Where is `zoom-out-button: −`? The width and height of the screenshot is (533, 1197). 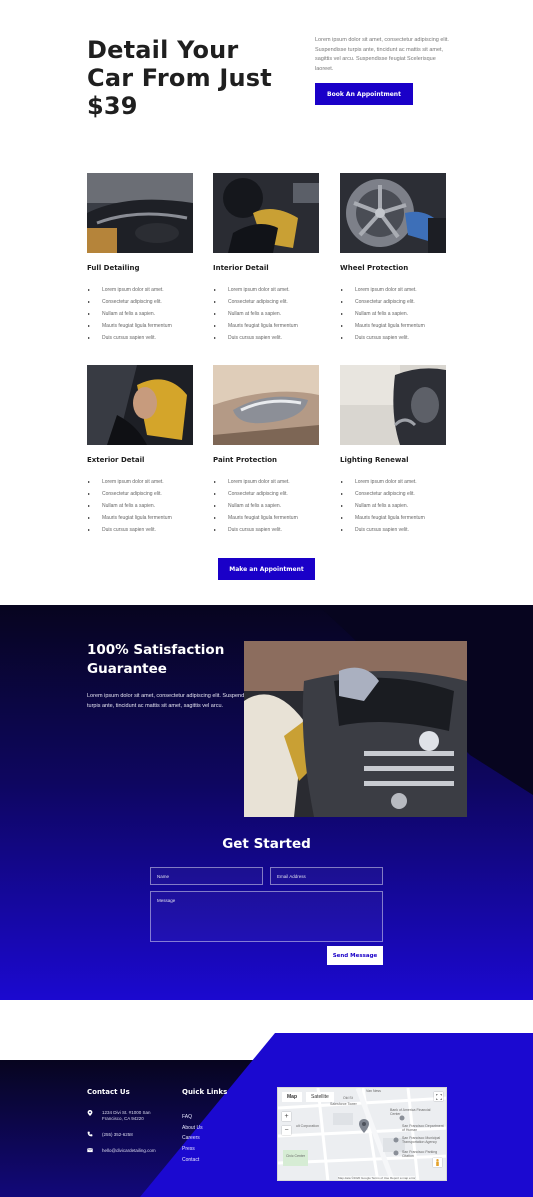 zoom-out-button: − is located at coordinates (286, 1130).